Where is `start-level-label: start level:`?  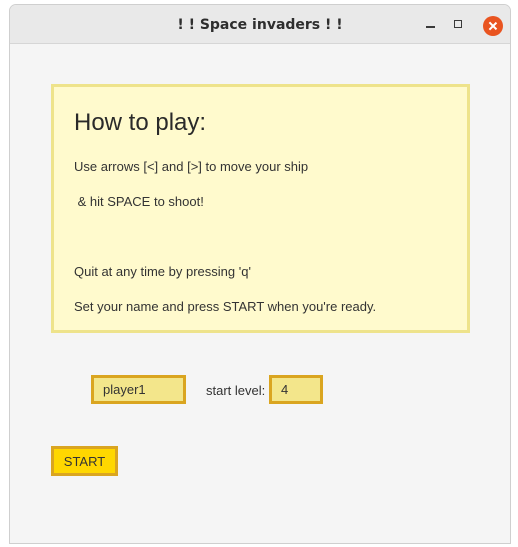 start-level-label: start level: is located at coordinates (236, 390).